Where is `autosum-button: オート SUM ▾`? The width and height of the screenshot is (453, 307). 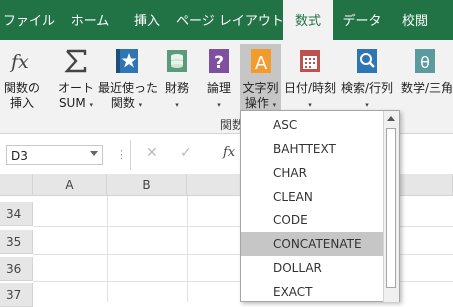
autosum-button: オート SUM ▾ is located at coordinates (76, 80).